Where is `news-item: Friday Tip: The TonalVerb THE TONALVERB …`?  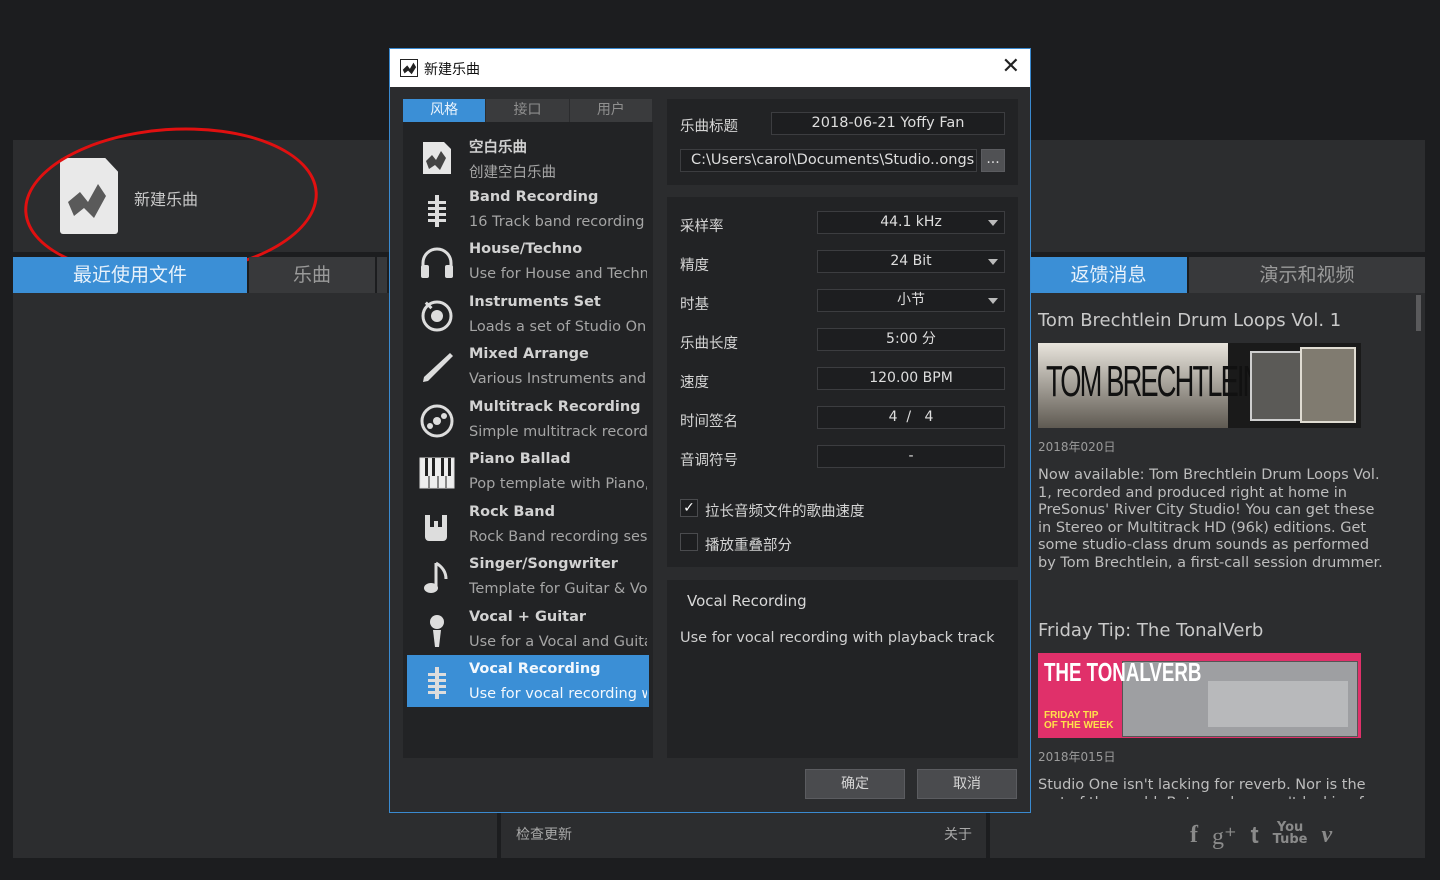 news-item: Friday Tip: The TonalVerb THE TONALVERB … is located at coordinates (1213, 709).